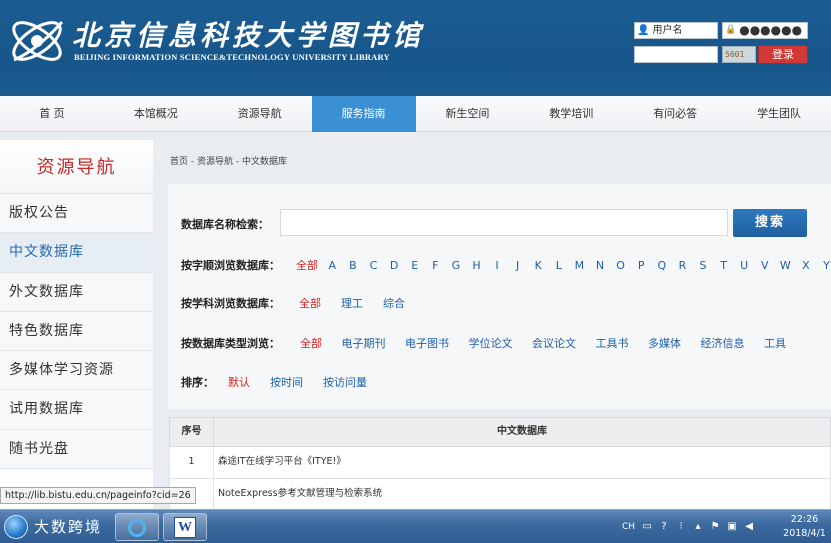  What do you see at coordinates (732, 527) in the screenshot?
I see `network-icon: ▣` at bounding box center [732, 527].